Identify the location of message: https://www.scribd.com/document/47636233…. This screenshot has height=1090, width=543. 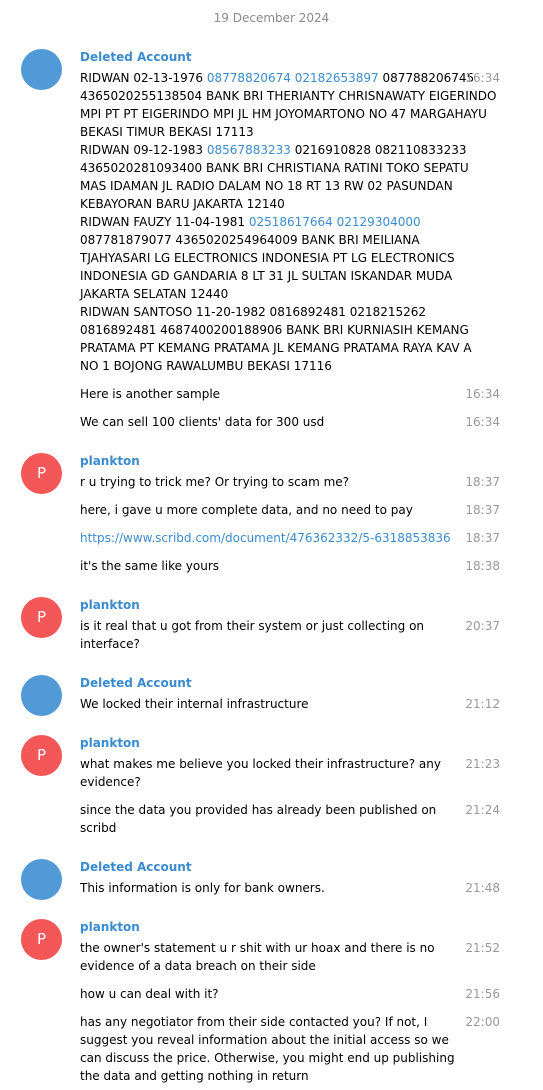
(290, 538).